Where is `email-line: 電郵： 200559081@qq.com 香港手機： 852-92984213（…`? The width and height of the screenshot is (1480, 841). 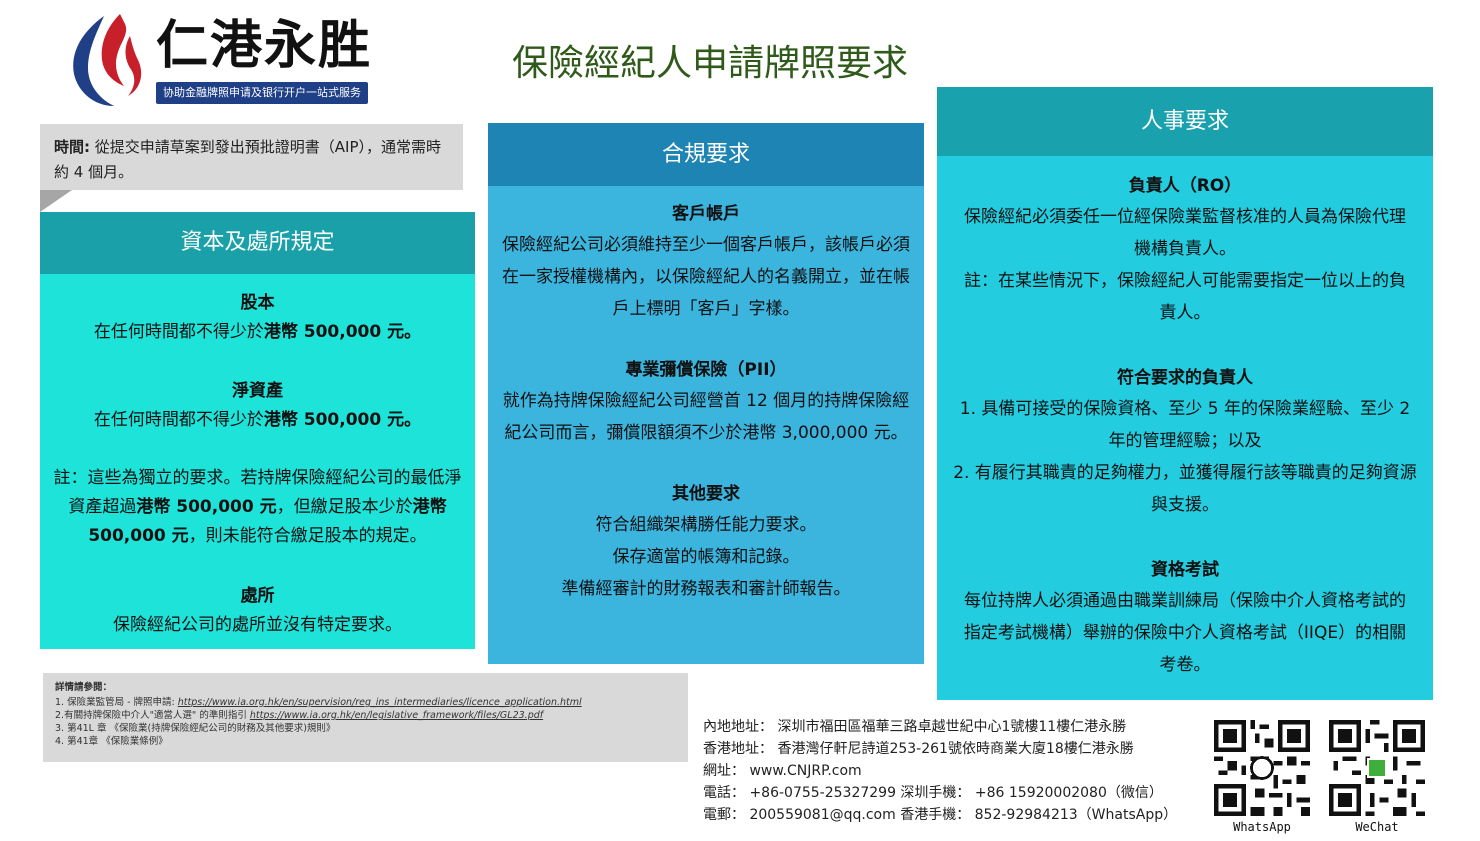
email-line: 電郵： 200559081@qq.com 香港手機： 852-92984213（… is located at coordinates (940, 815).